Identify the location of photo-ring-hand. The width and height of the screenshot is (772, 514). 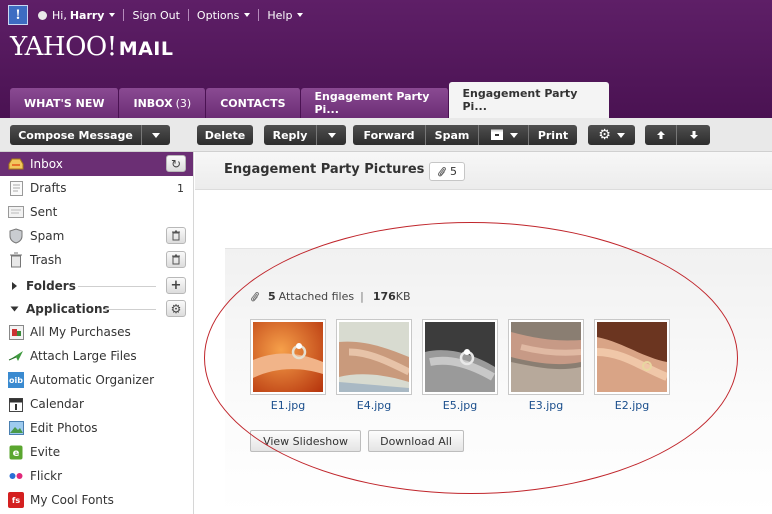
(288, 357).